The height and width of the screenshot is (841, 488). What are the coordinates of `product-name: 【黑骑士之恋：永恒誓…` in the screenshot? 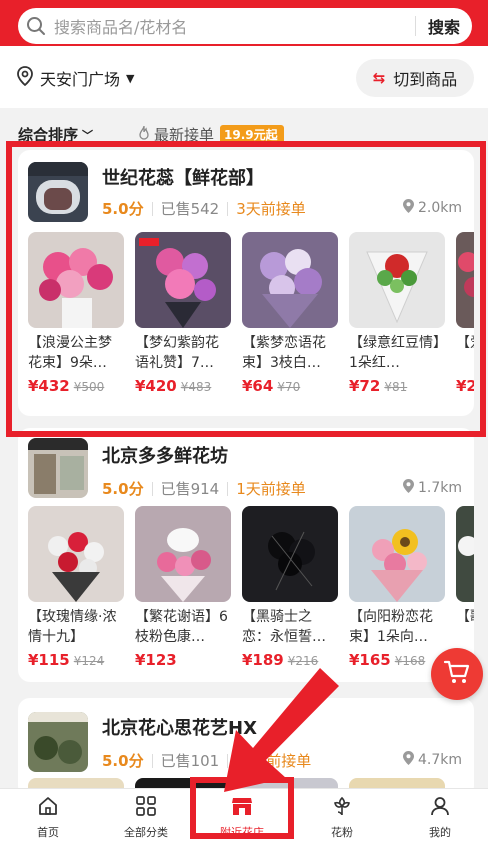 It's located at (284, 627).